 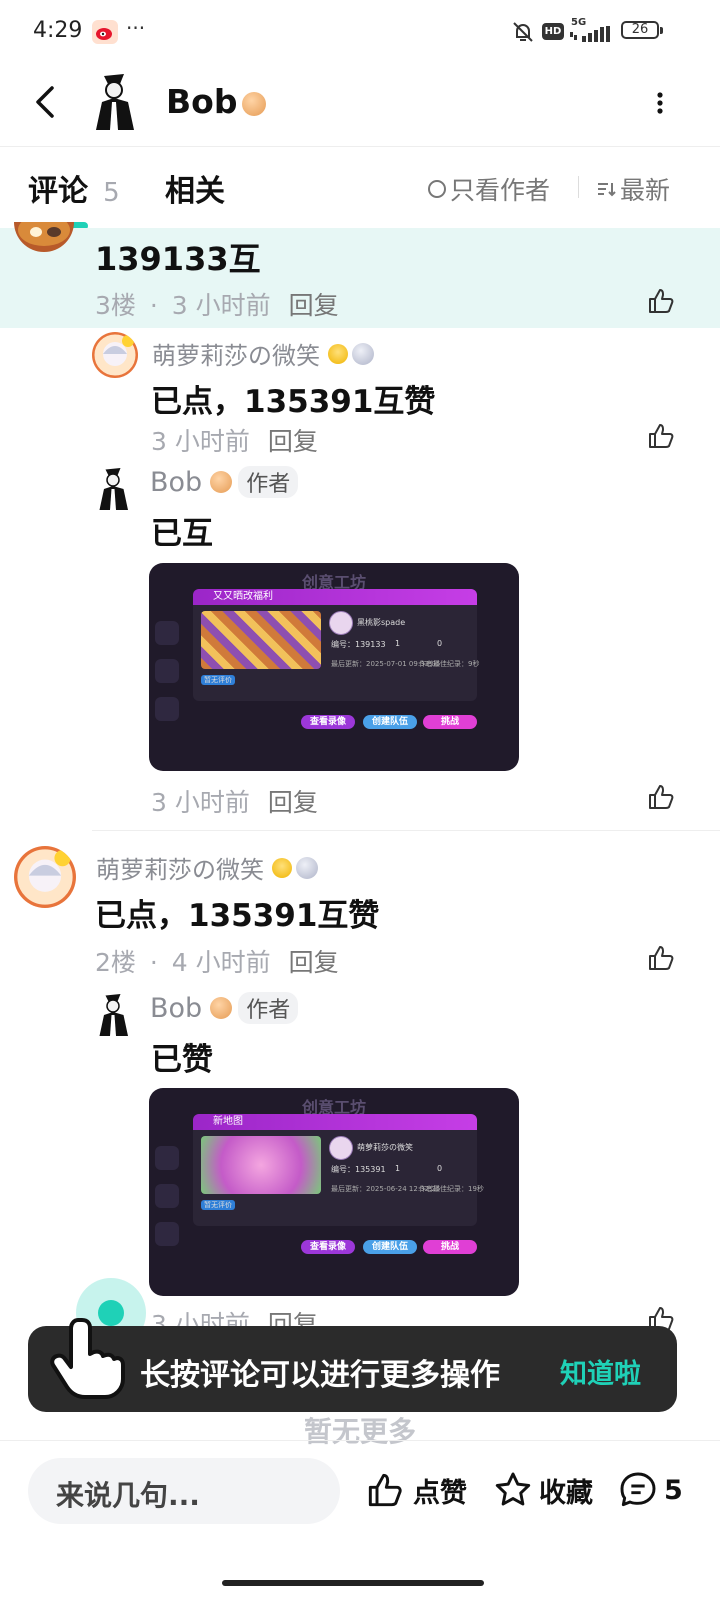 What do you see at coordinates (607, 190) in the screenshot?
I see `sort-icon` at bounding box center [607, 190].